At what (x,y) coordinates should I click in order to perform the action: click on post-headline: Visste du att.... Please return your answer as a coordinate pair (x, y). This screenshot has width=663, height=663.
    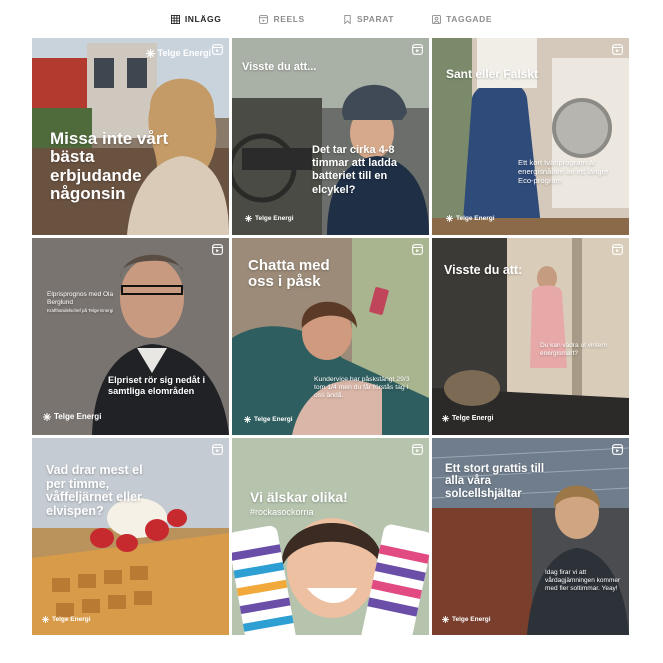
    Looking at the image, I should click on (279, 67).